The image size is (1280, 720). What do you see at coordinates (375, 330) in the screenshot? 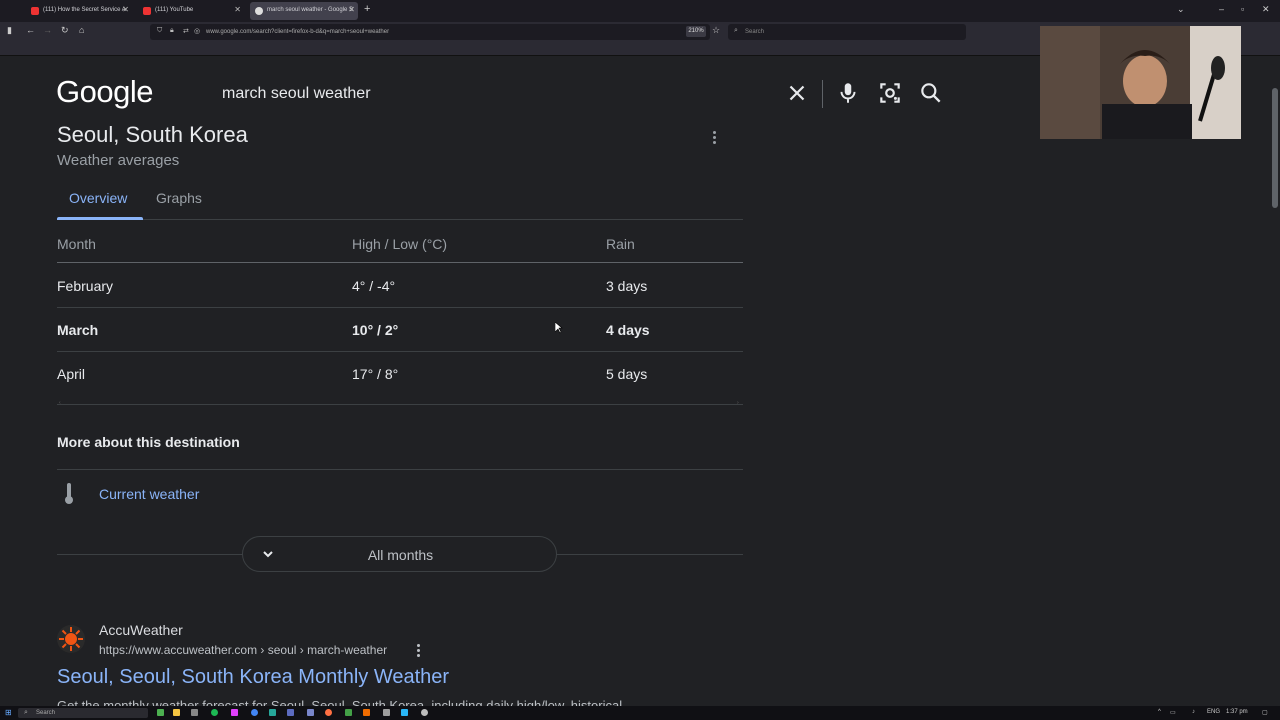
I see `cell-temp: 10° / 2°` at bounding box center [375, 330].